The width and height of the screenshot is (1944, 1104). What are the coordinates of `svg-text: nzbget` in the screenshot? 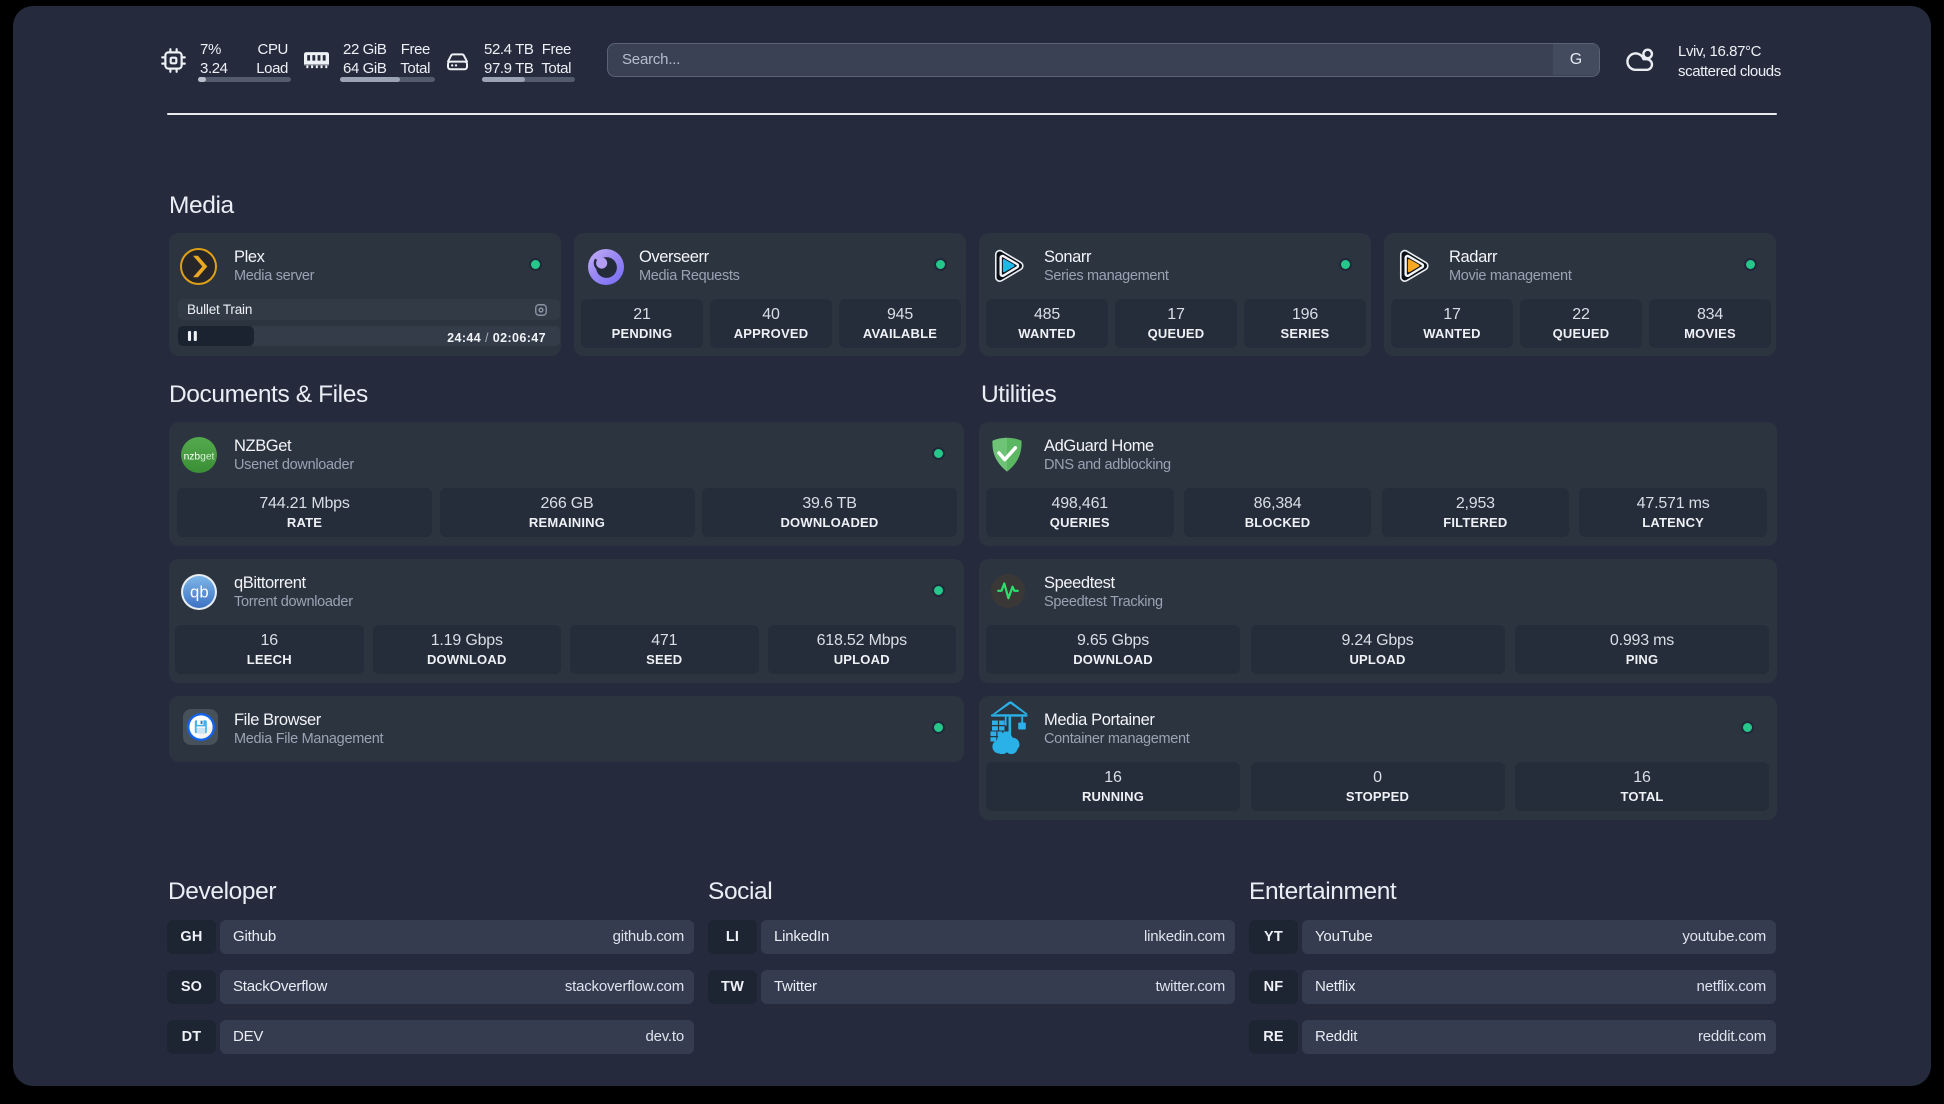 It's located at (199, 456).